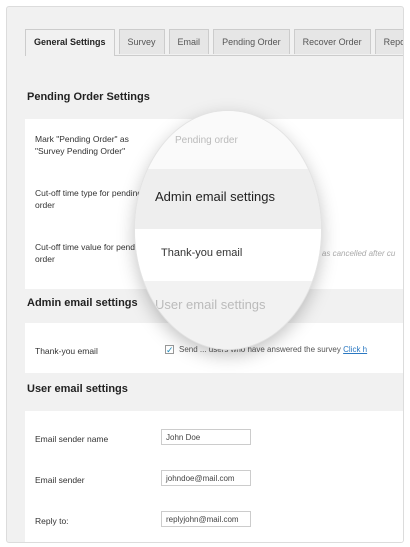 The width and height of the screenshot is (410, 547). What do you see at coordinates (77, 389) in the screenshot?
I see `user-email-settings-title: User email settings` at bounding box center [77, 389].